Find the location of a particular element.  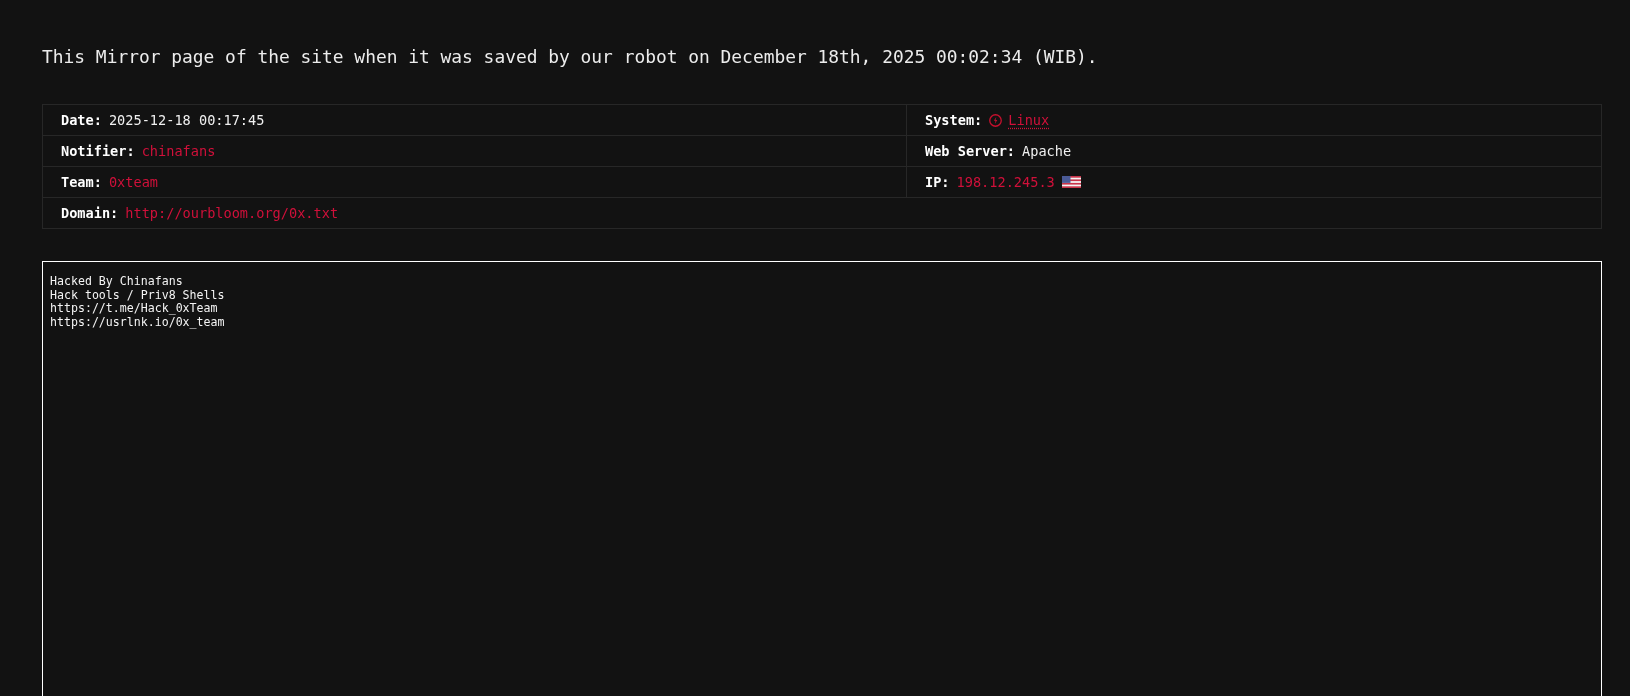

field-label: System: is located at coordinates (954, 120).